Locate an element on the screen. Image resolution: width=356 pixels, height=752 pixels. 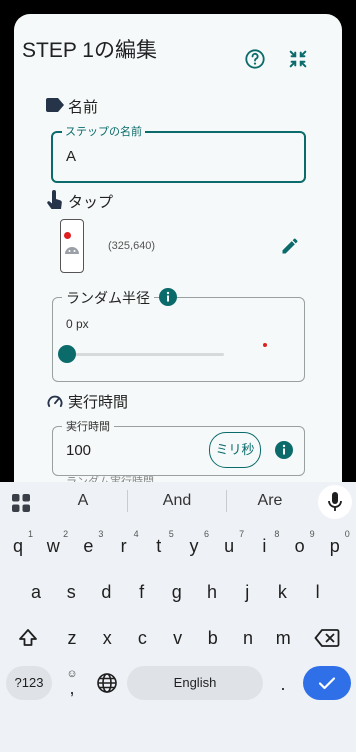
tap-point-marker is located at coordinates (67, 235).